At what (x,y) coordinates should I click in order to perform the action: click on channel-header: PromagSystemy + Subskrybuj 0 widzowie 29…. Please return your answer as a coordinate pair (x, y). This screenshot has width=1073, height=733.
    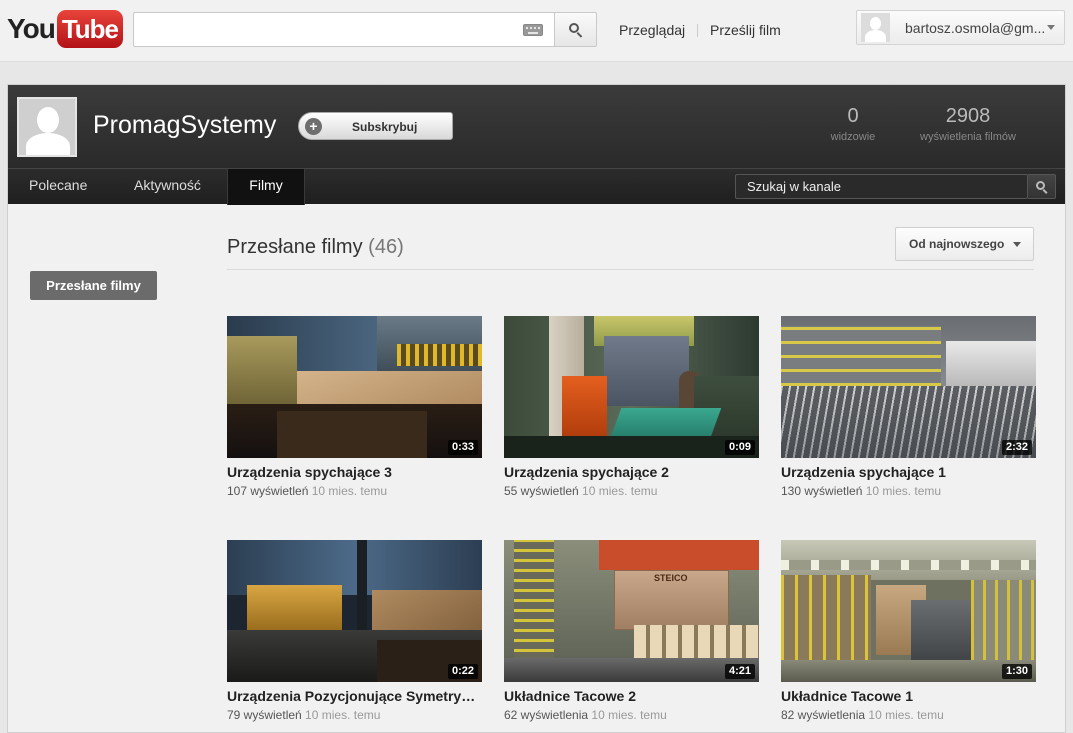
    Looking at the image, I should click on (536, 126).